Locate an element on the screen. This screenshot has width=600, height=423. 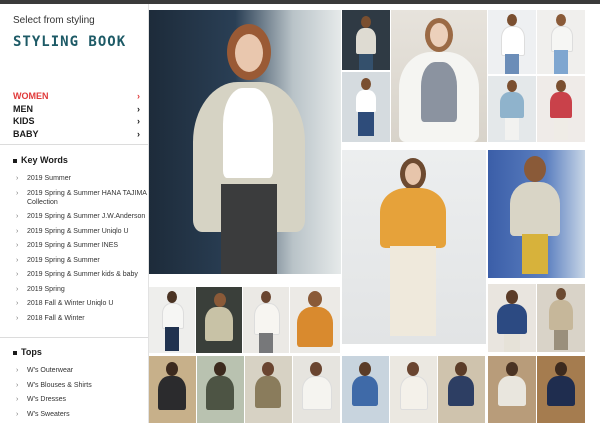
styling-subtitle: Select from styling is located at coordinates (54, 20).